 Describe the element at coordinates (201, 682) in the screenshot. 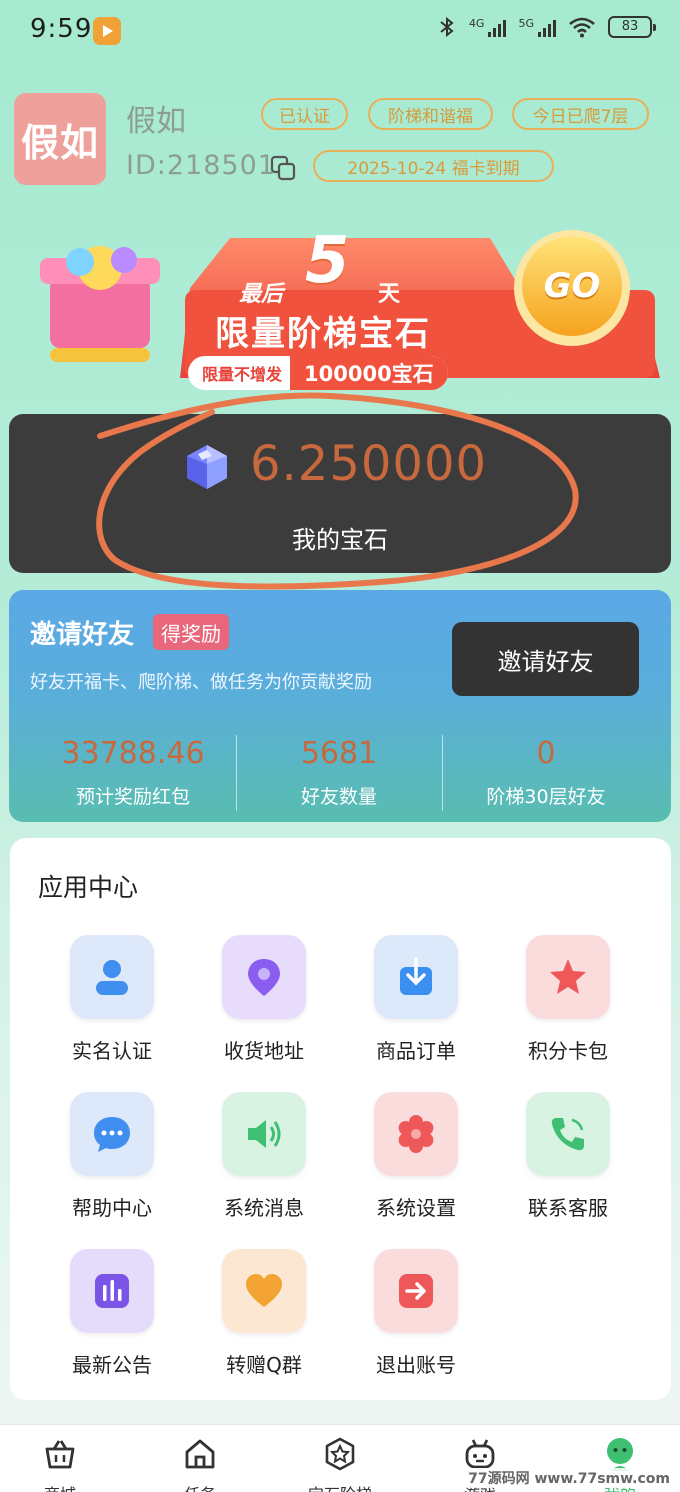

I see `invite-subtitle: 好友开福卡、爬阶梯、做任务为你贡献奖励` at that location.